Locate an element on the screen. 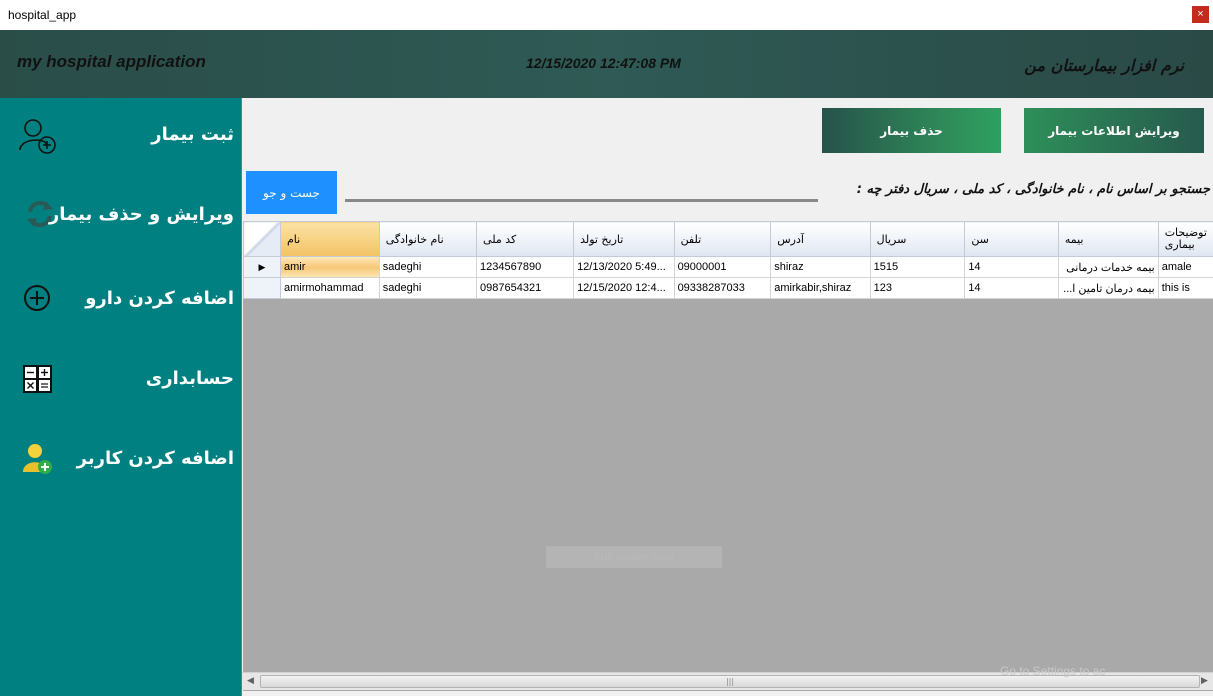 The image size is (1213, 696). table-cell: amirkabir,shiraz is located at coordinates (820, 288).